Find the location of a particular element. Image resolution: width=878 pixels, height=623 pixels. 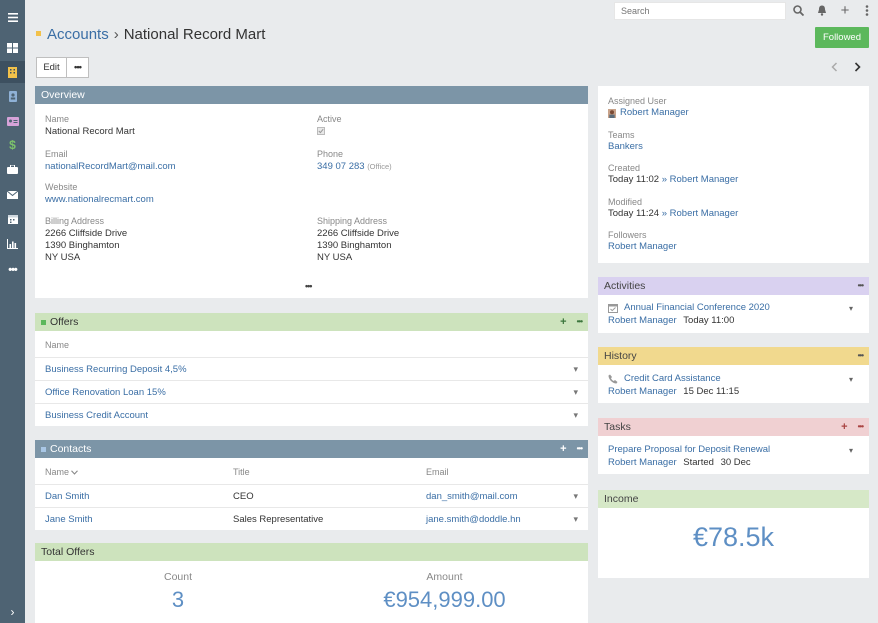

contact-name-link: Jane Smith is located at coordinates (69, 519).